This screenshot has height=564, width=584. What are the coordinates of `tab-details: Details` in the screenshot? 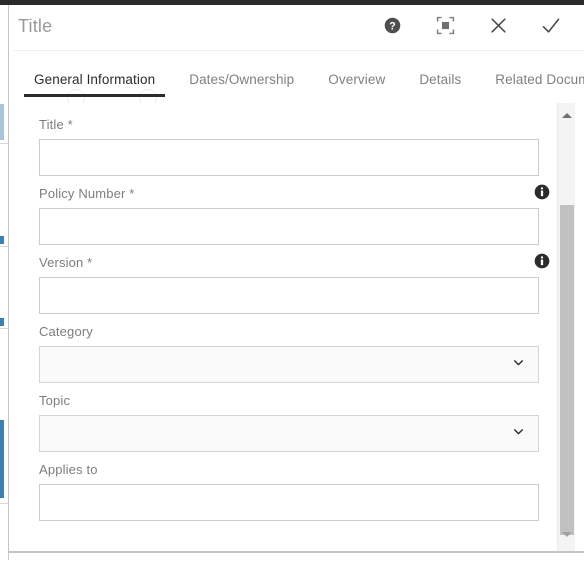 It's located at (440, 81).